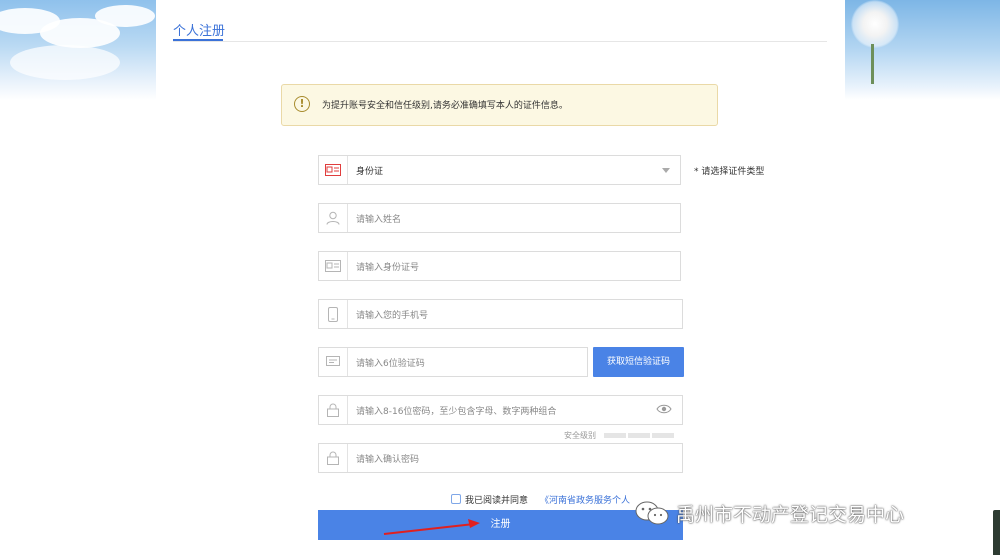 The image size is (1000, 555). Describe the element at coordinates (500, 458) in the screenshot. I see `confirm-password-input: 请输入确认密码` at that location.